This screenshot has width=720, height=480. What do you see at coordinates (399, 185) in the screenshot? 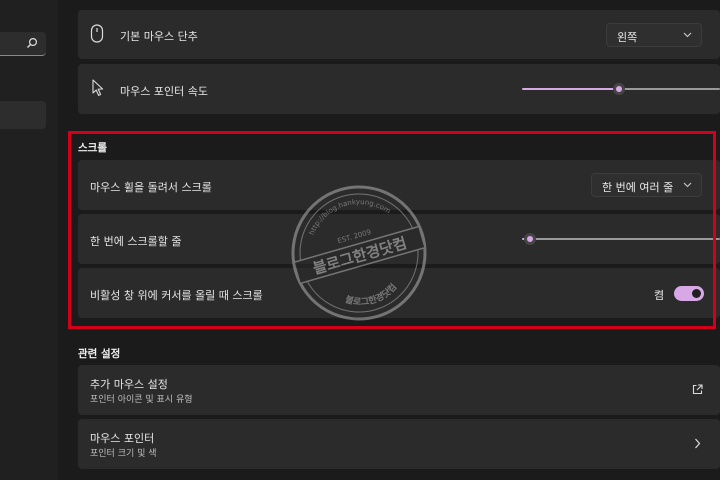
I see `wheel-scroll-card: 마우스 휠을 돌려서 스크롤 한 번에 여러 줄` at bounding box center [399, 185].